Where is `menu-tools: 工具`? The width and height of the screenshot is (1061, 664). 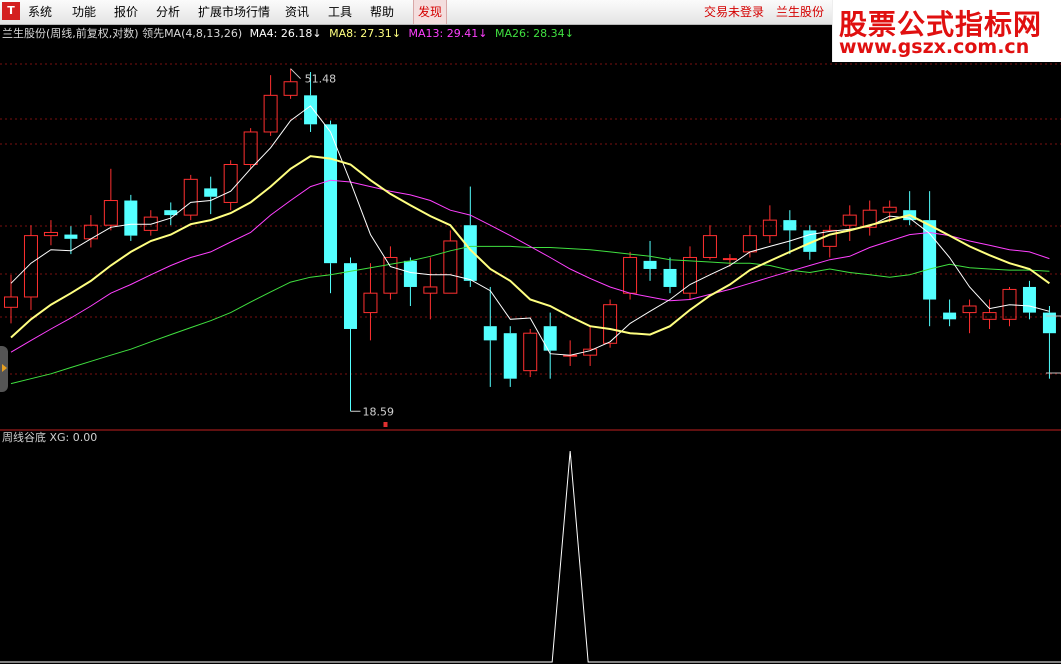 menu-tools: 工具 is located at coordinates (340, 12).